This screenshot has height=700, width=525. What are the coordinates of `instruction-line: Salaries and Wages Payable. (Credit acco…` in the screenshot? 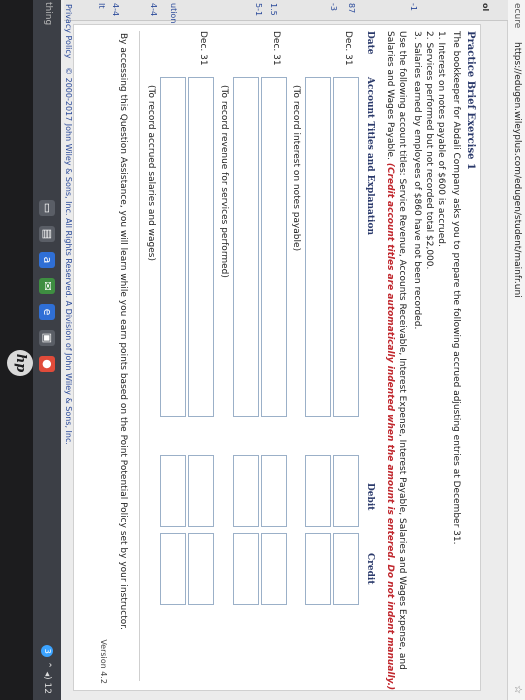 It's located at (390, 360).